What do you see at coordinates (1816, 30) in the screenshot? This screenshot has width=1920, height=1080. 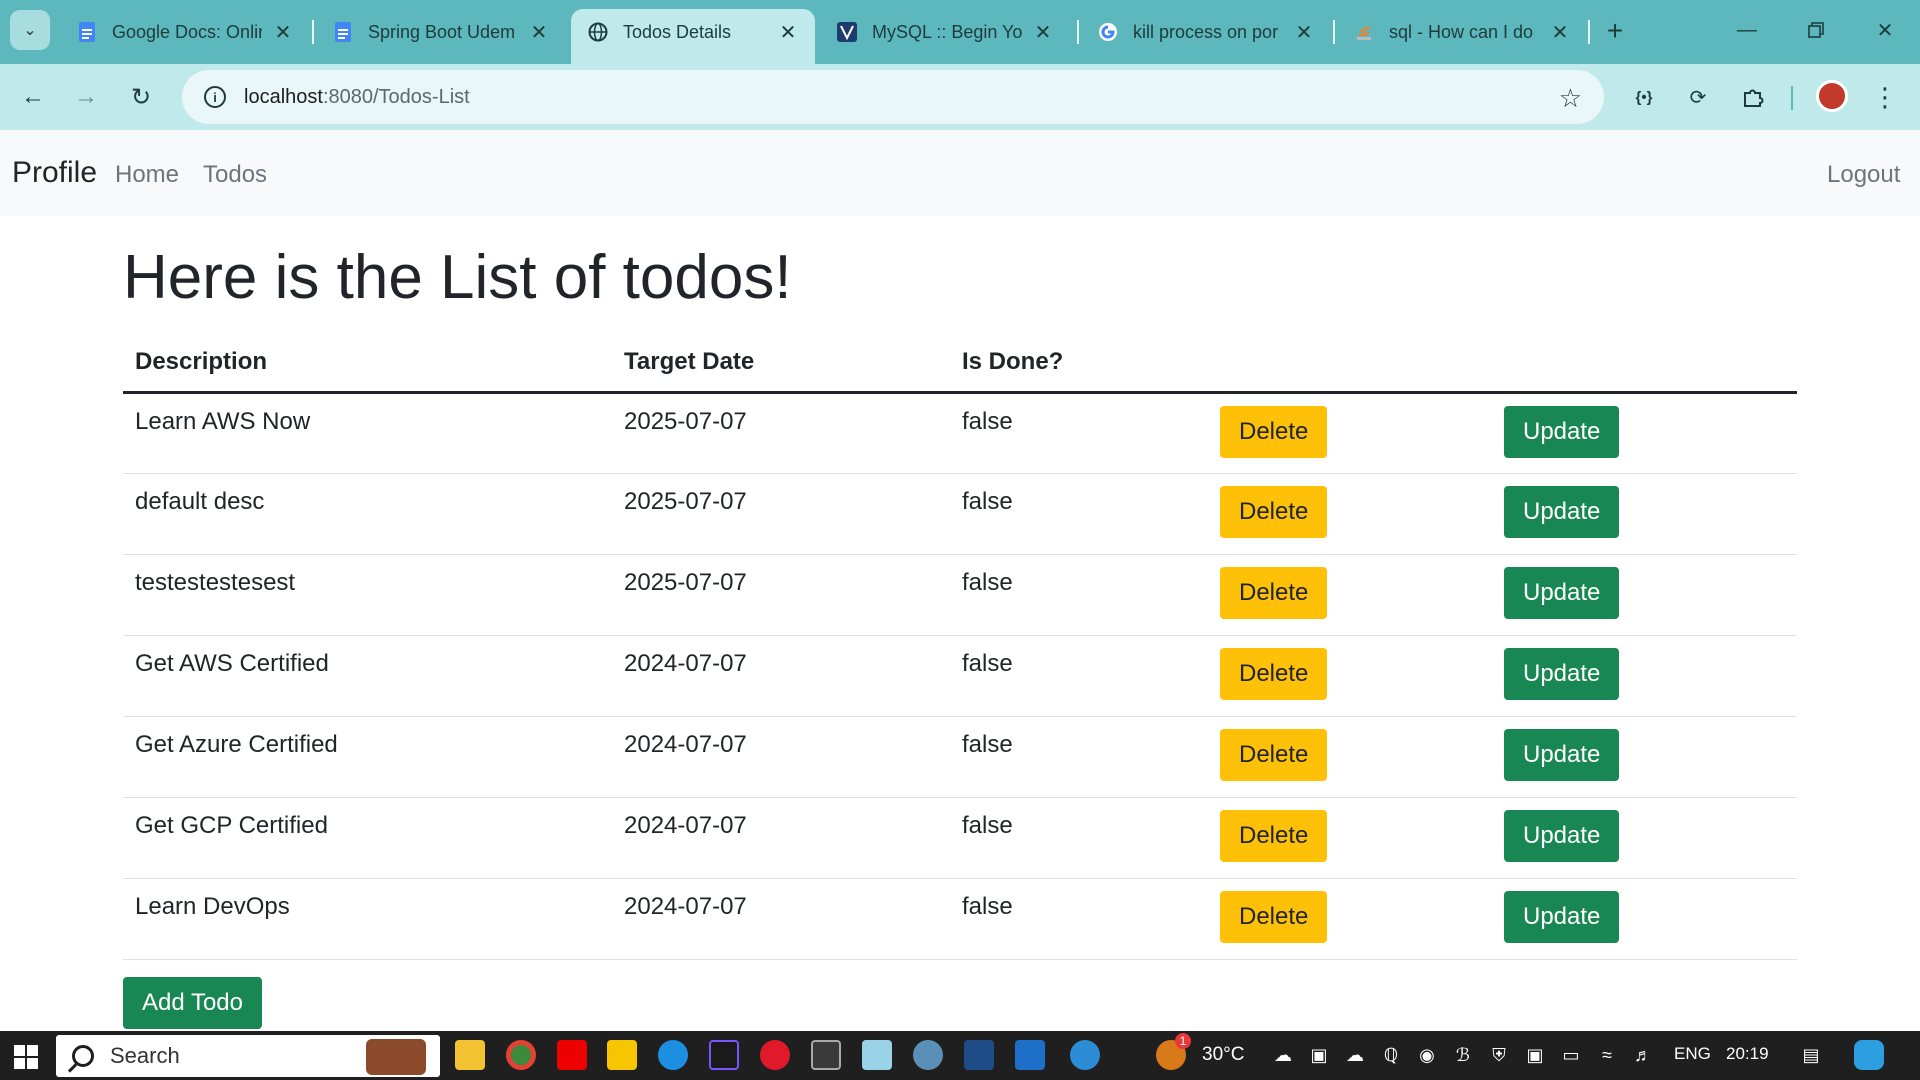 I see `restore-icon` at bounding box center [1816, 30].